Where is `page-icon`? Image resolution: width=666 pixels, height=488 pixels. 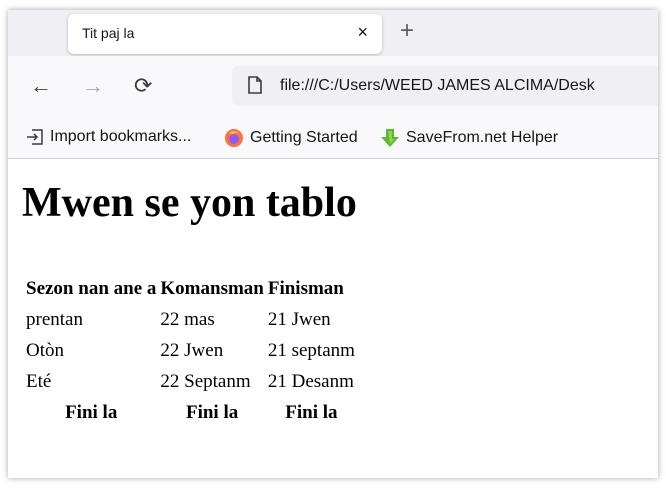 page-icon is located at coordinates (255, 85).